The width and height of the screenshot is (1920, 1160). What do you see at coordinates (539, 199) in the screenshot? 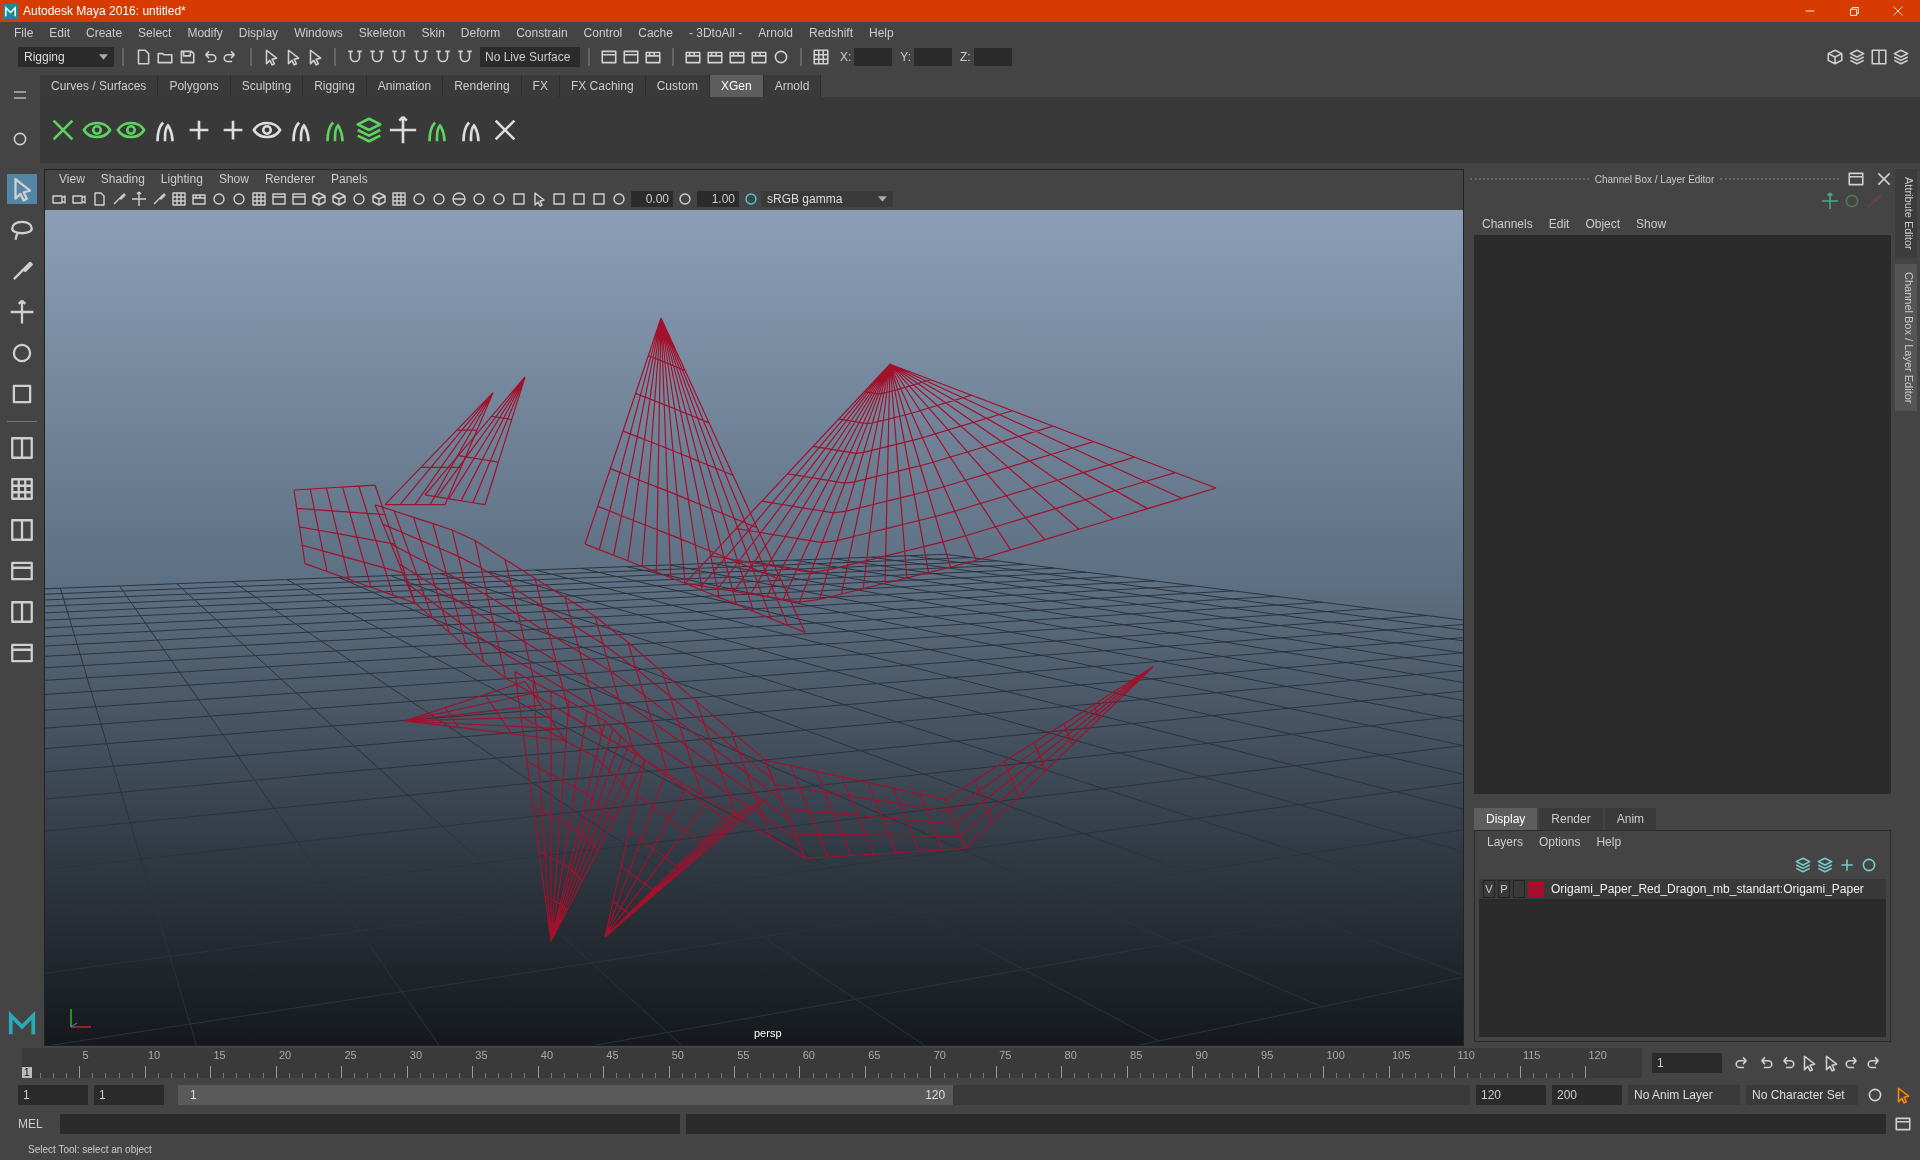
I see `cursor-arrow-icon` at bounding box center [539, 199].